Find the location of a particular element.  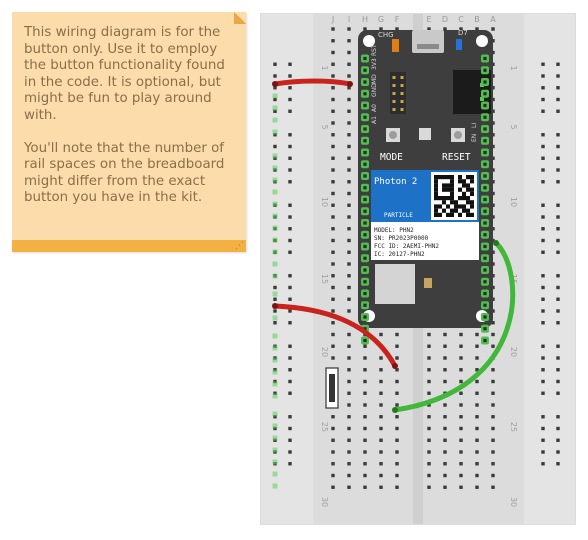

pin-label: MD is located at coordinates (374, 79).